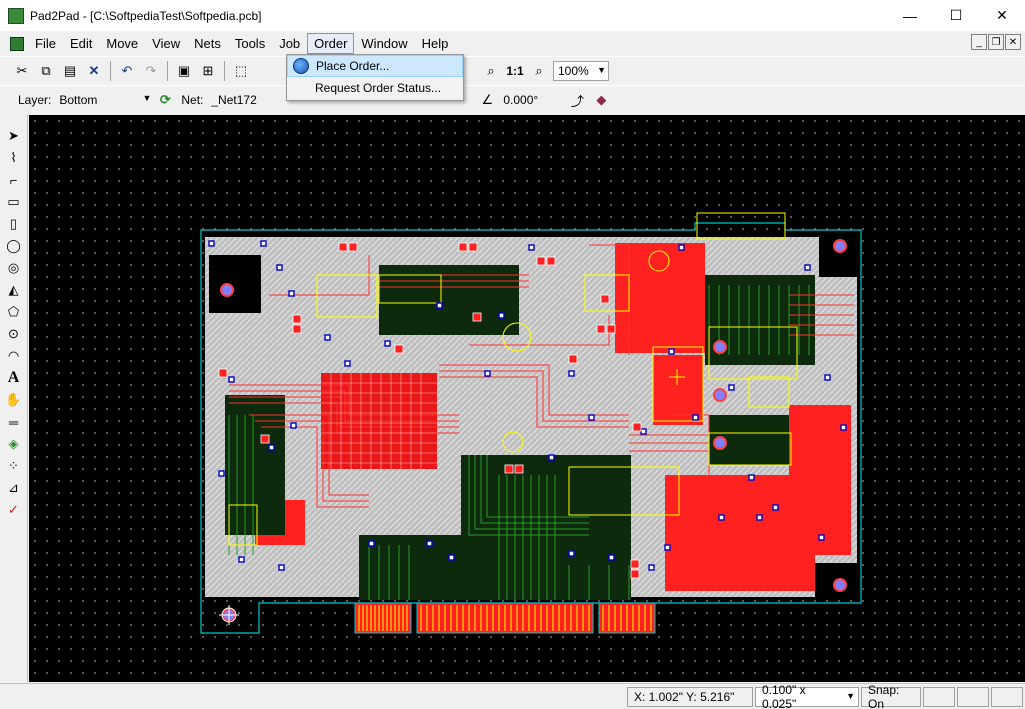  What do you see at coordinates (14, 444) in the screenshot?
I see `layers-icon: ◈` at bounding box center [14, 444].